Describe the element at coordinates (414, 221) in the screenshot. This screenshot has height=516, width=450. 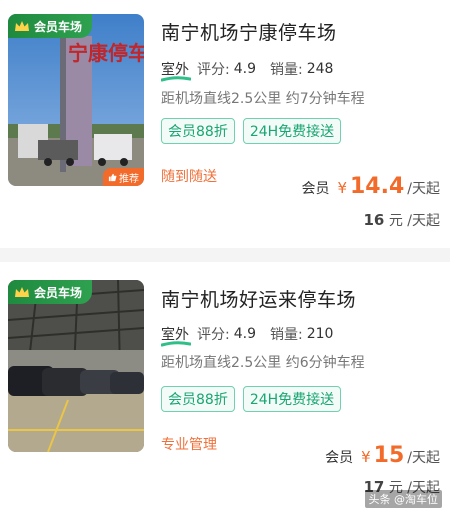
I see `original-price-unit: 元 /天起` at that location.